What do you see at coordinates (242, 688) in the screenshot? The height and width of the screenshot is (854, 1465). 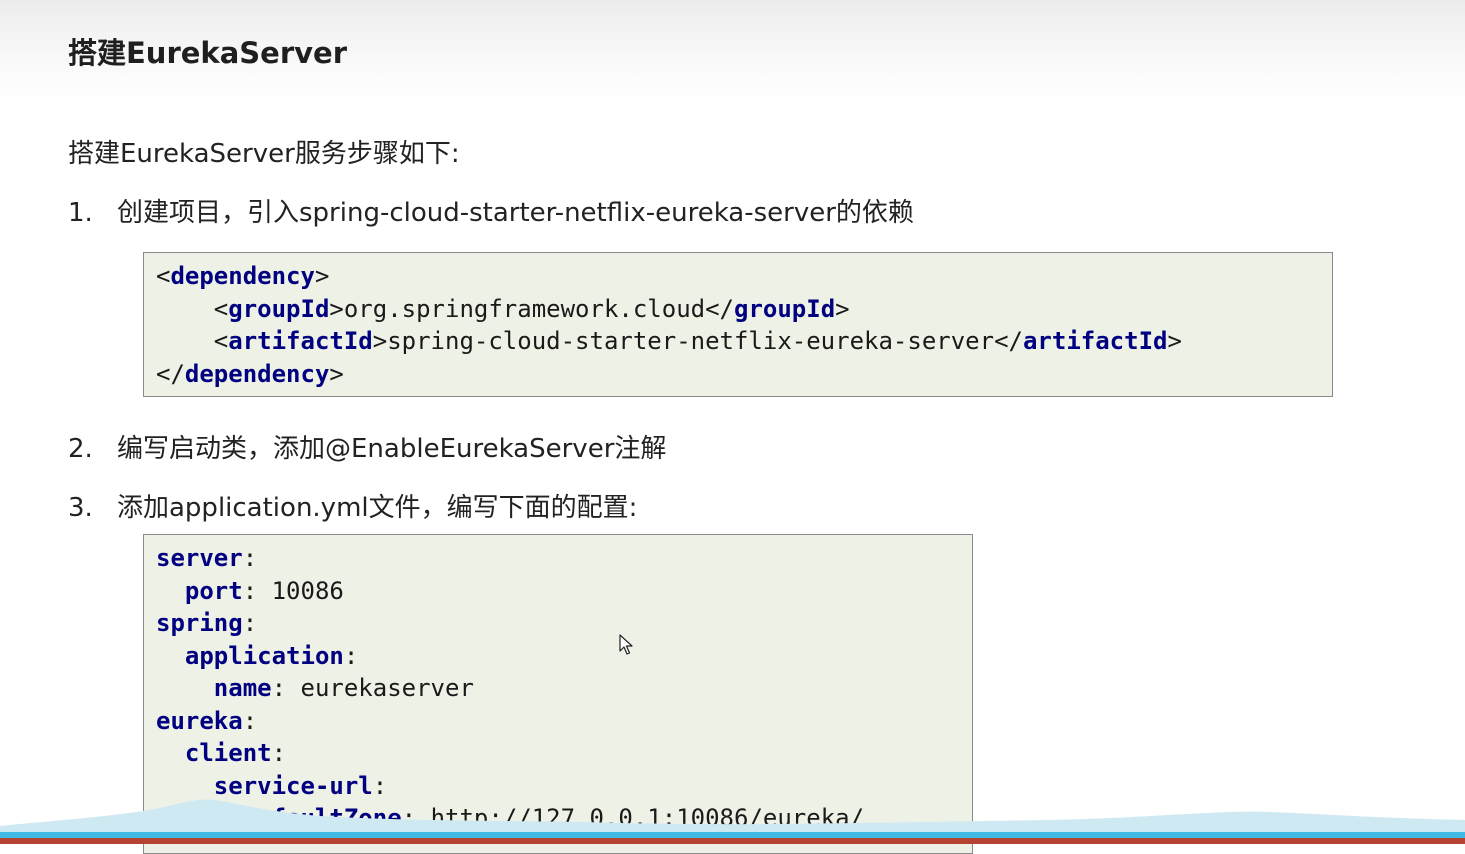 I see `yaml-key: name` at bounding box center [242, 688].